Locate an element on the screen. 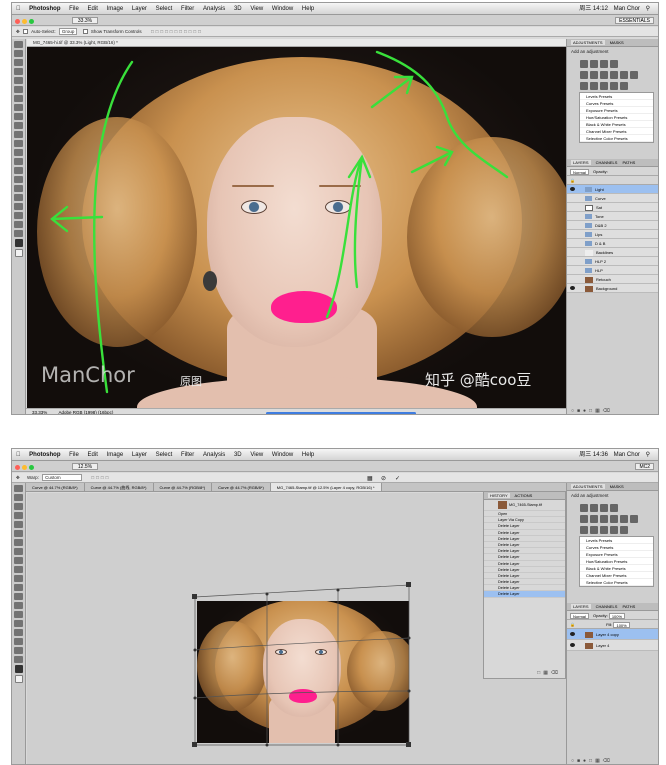 Image resolution: width=666 pixels, height=765 pixels. zoom-level: 12.5% is located at coordinates (85, 466).